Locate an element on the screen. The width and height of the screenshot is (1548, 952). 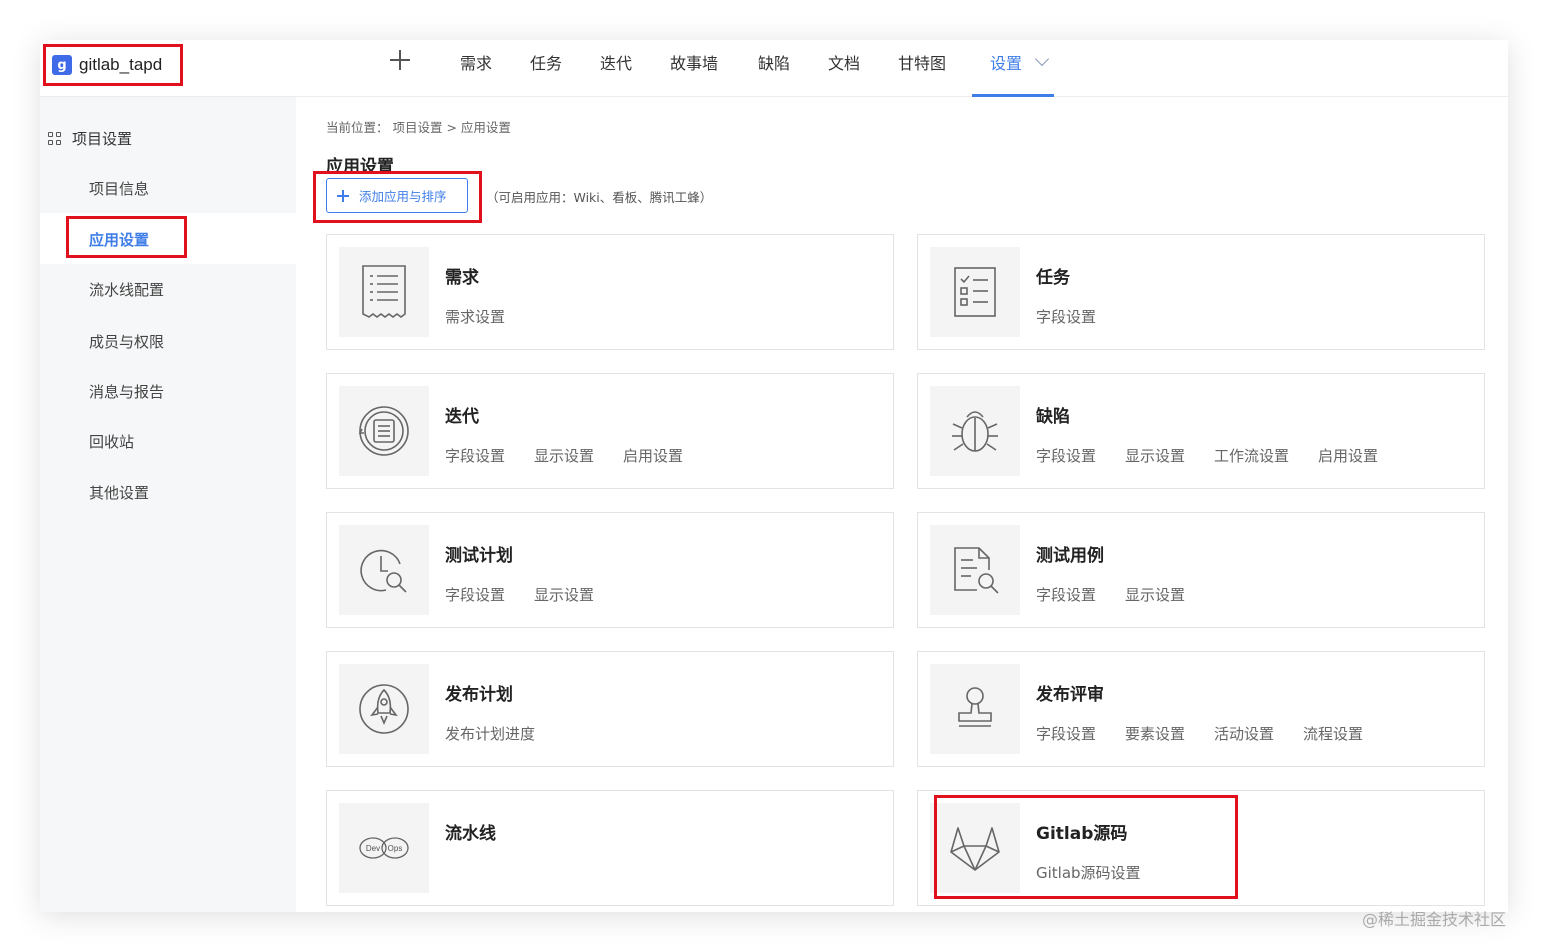
project-name: gitlab_tapd is located at coordinates (121, 64).